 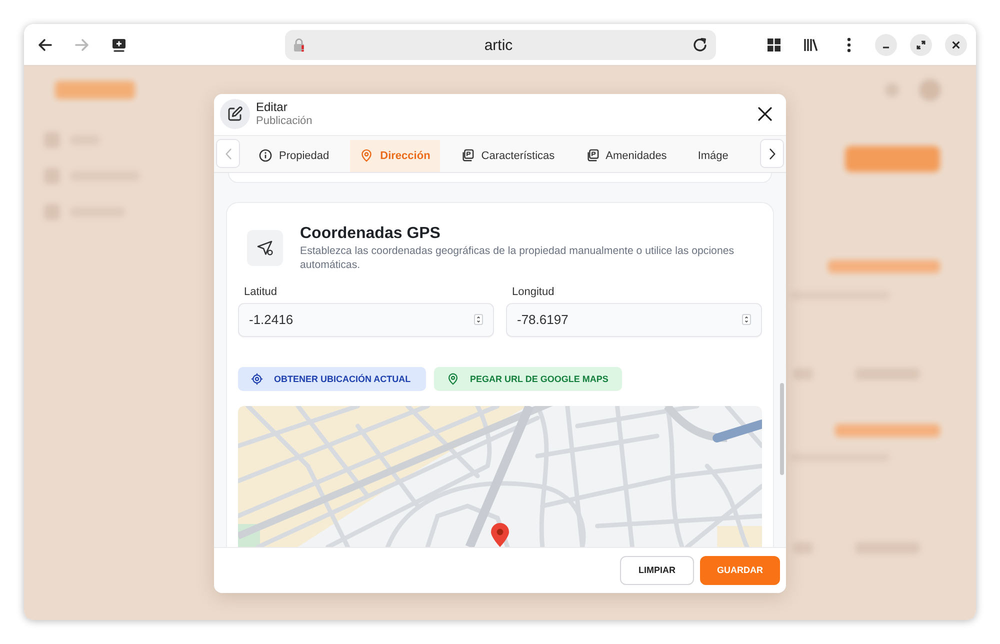 What do you see at coordinates (500, 534) in the screenshot?
I see `map-pin-icon` at bounding box center [500, 534].